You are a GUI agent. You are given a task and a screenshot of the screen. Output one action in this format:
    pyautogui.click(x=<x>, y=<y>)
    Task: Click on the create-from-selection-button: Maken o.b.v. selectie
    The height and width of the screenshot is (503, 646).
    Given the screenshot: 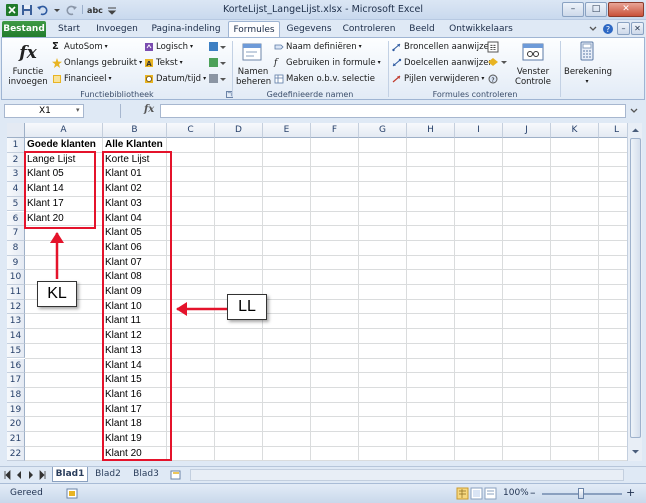 What is the action you would take?
    pyautogui.click(x=324, y=79)
    